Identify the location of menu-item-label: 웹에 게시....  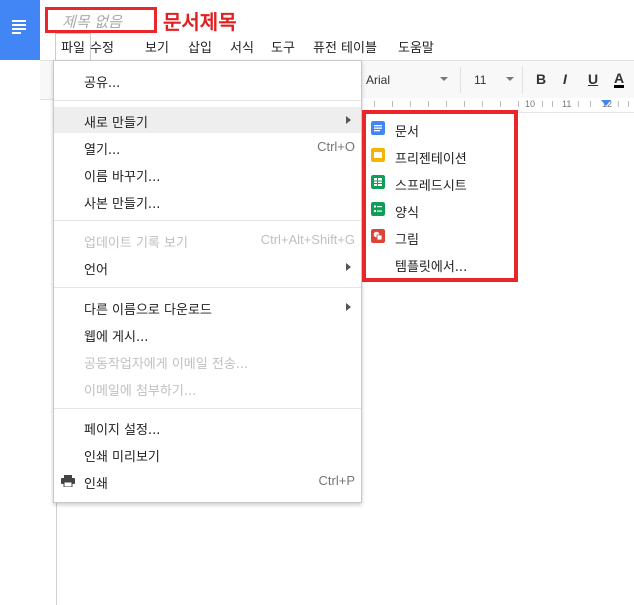
(116, 337).